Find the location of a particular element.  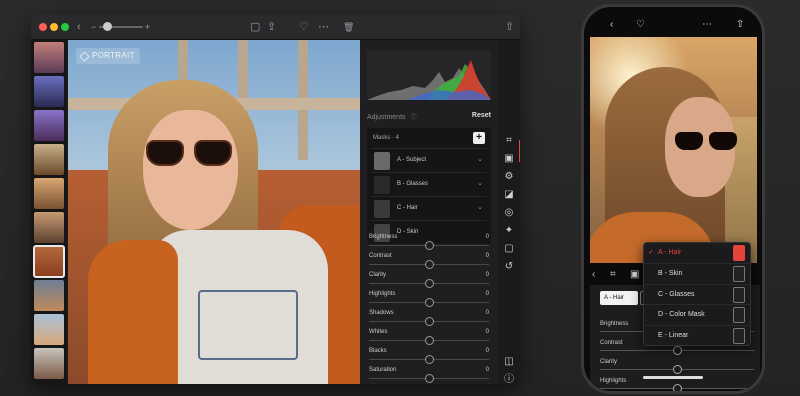

zoom-in-icon: + is located at coordinates (147, 27).